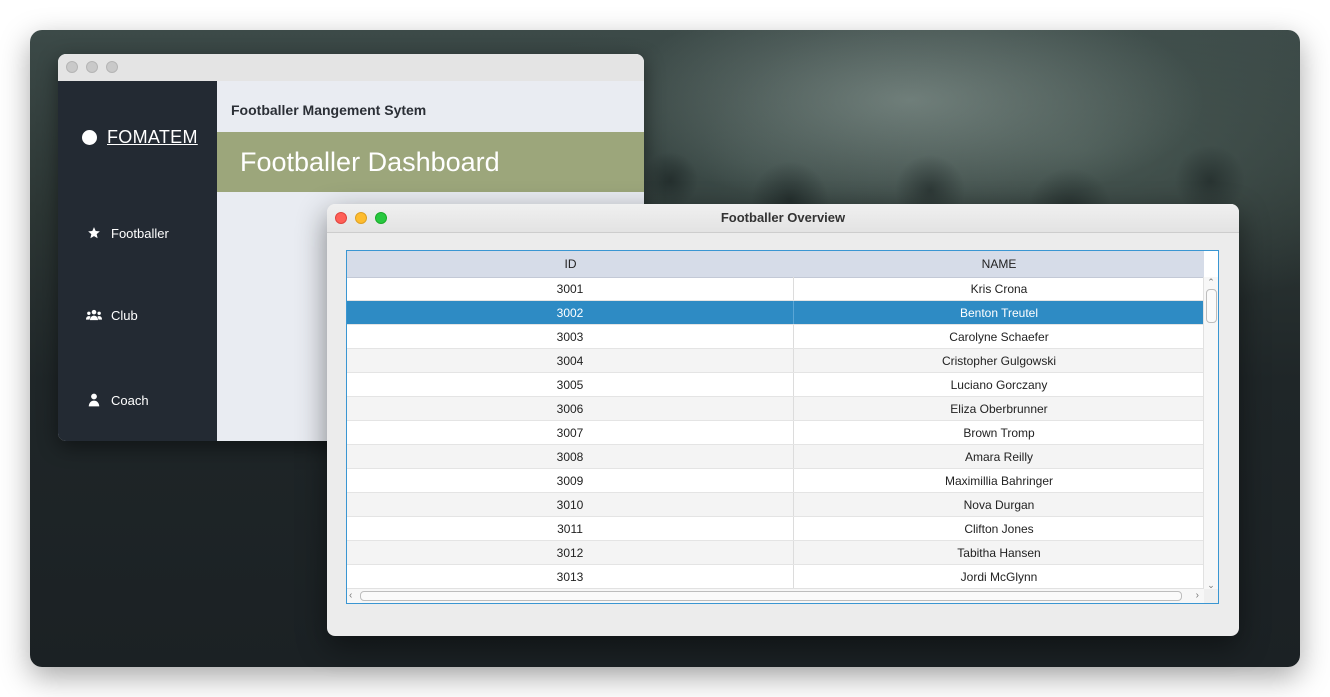 The width and height of the screenshot is (1330, 697). Describe the element at coordinates (999, 408) in the screenshot. I see `cell-name: Eliza Oberbrunner` at that location.